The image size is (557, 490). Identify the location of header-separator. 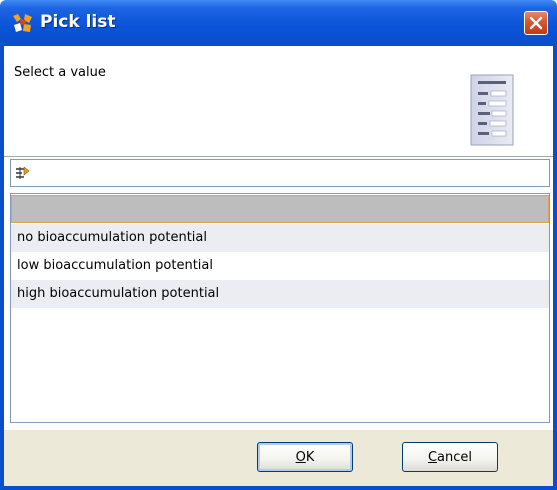
(278, 156).